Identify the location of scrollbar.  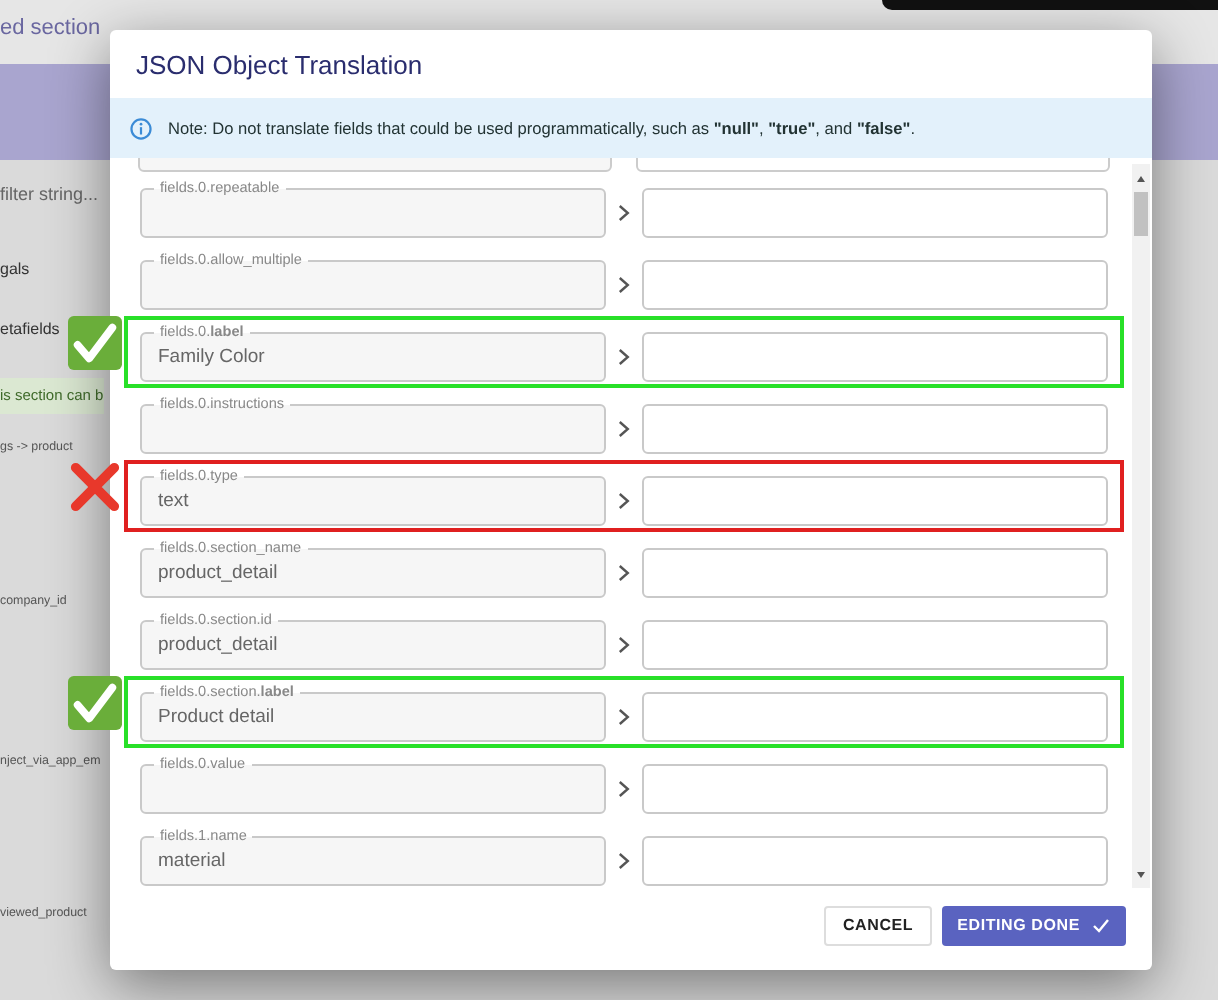
(1141, 525).